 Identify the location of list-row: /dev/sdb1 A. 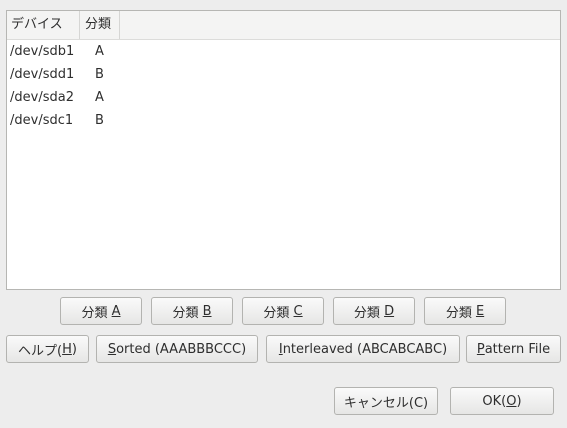
(283, 51).